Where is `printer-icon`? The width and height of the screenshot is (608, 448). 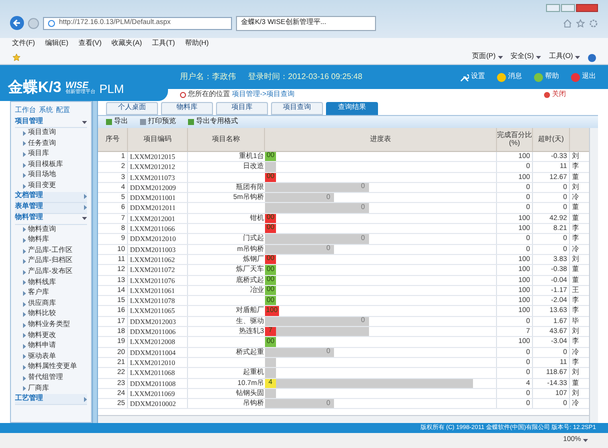 printer-icon is located at coordinates (143, 122).